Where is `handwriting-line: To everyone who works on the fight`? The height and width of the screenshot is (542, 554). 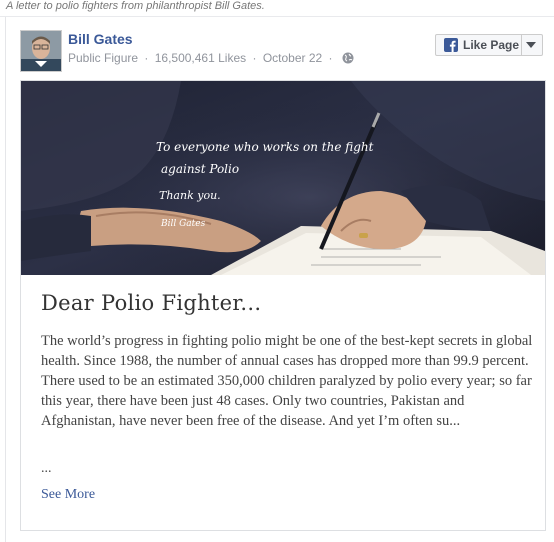
handwriting-line: To everyone who works on the fight is located at coordinates (265, 147).